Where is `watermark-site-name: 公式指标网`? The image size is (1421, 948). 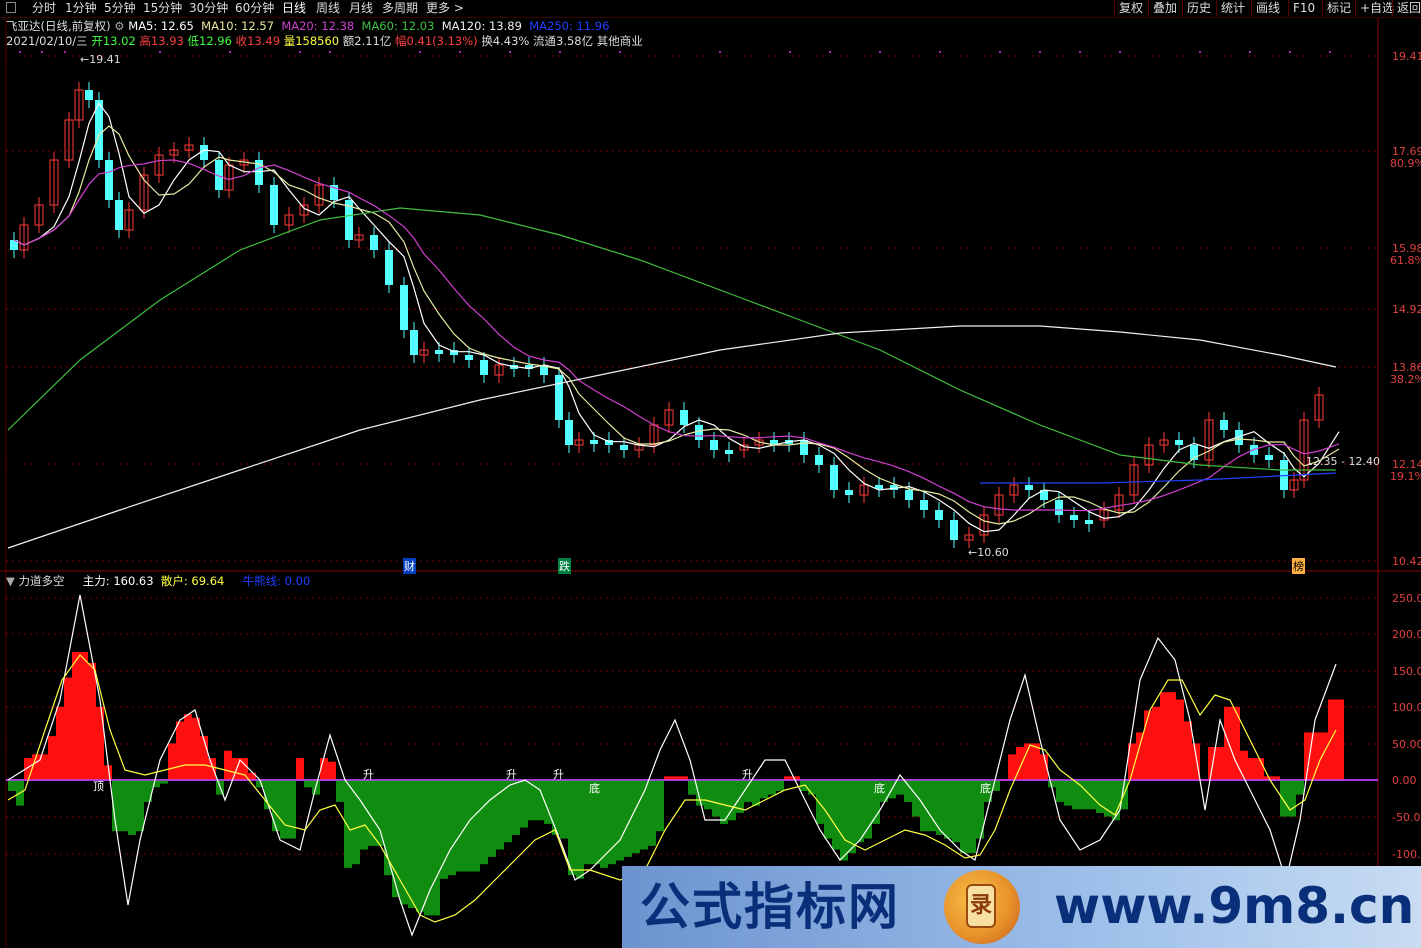
watermark-site-name: 公式指标网 is located at coordinates (770, 907).